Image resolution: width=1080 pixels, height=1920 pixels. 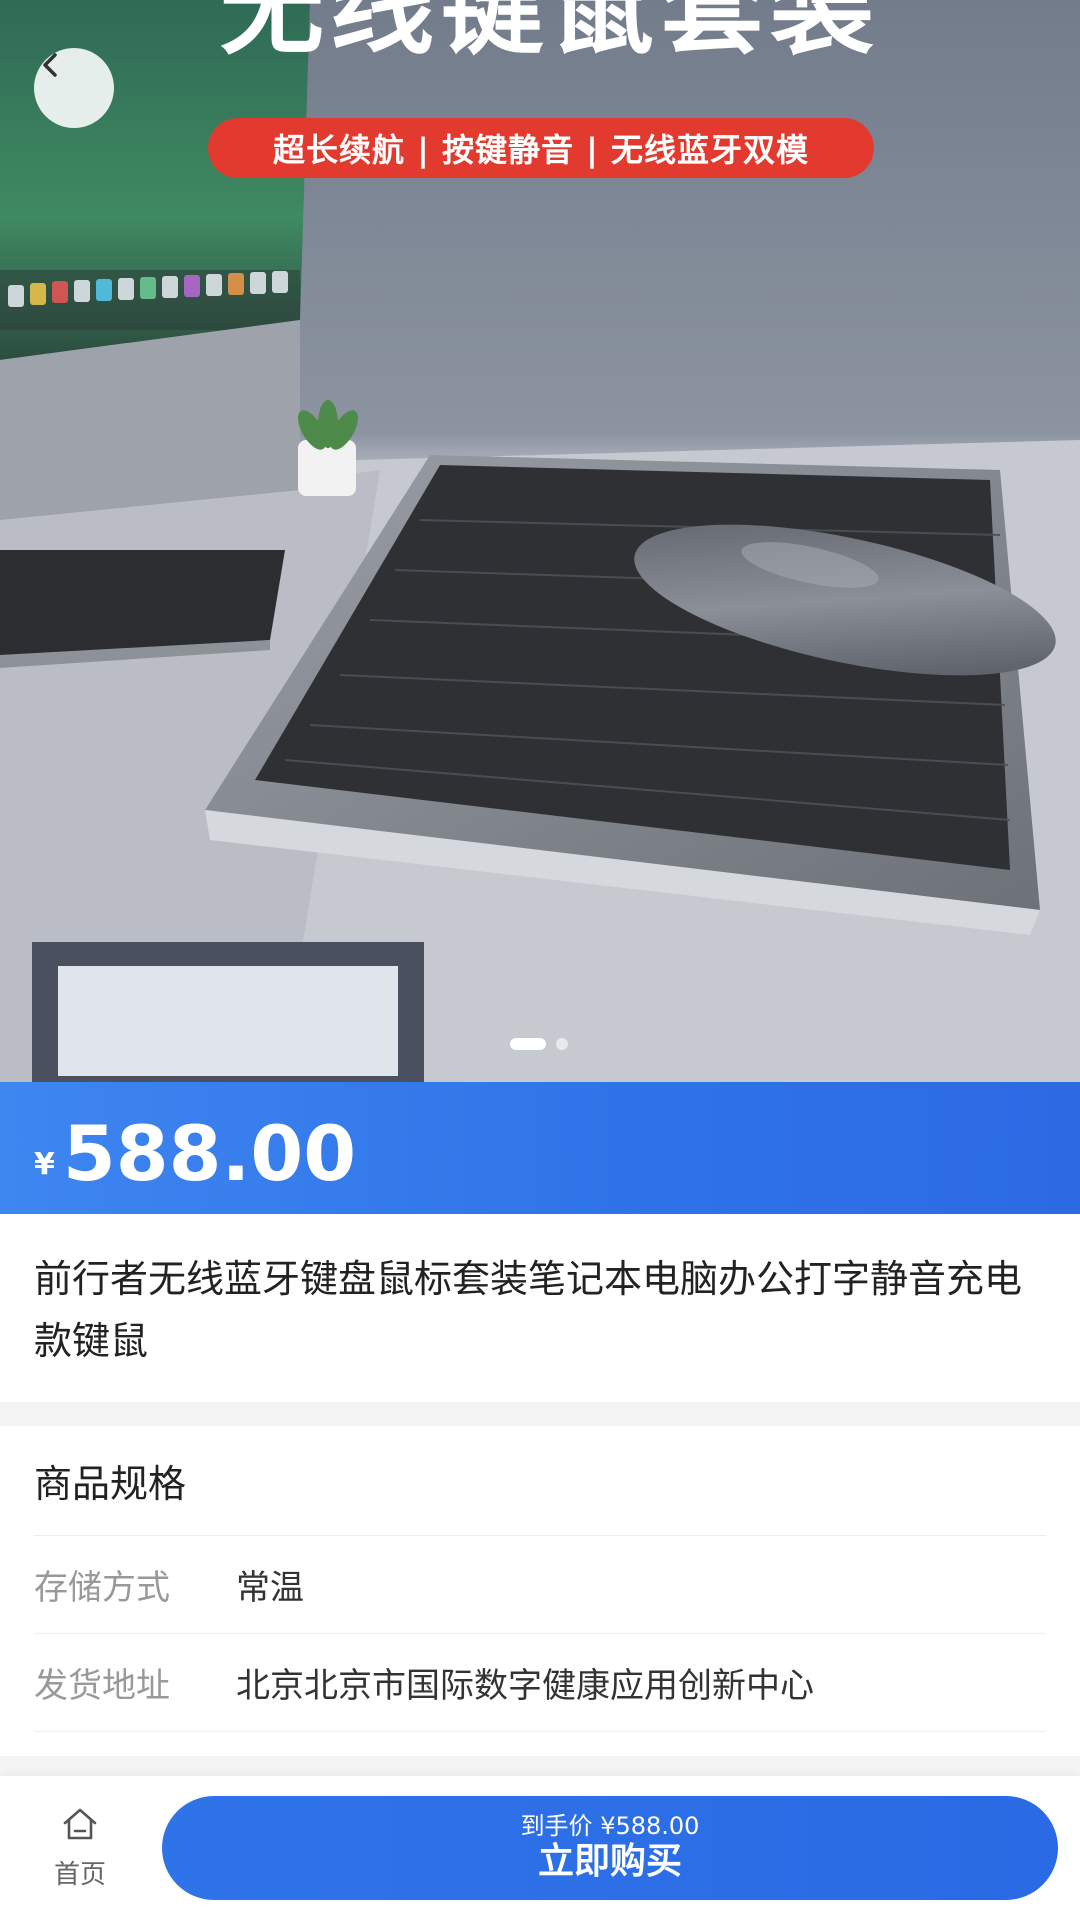 What do you see at coordinates (528, 1310) in the screenshot?
I see `product-title: 前行者无线蓝牙键盘鼠标套装笔记本电脑办公打字静音充电款键鼠` at bounding box center [528, 1310].